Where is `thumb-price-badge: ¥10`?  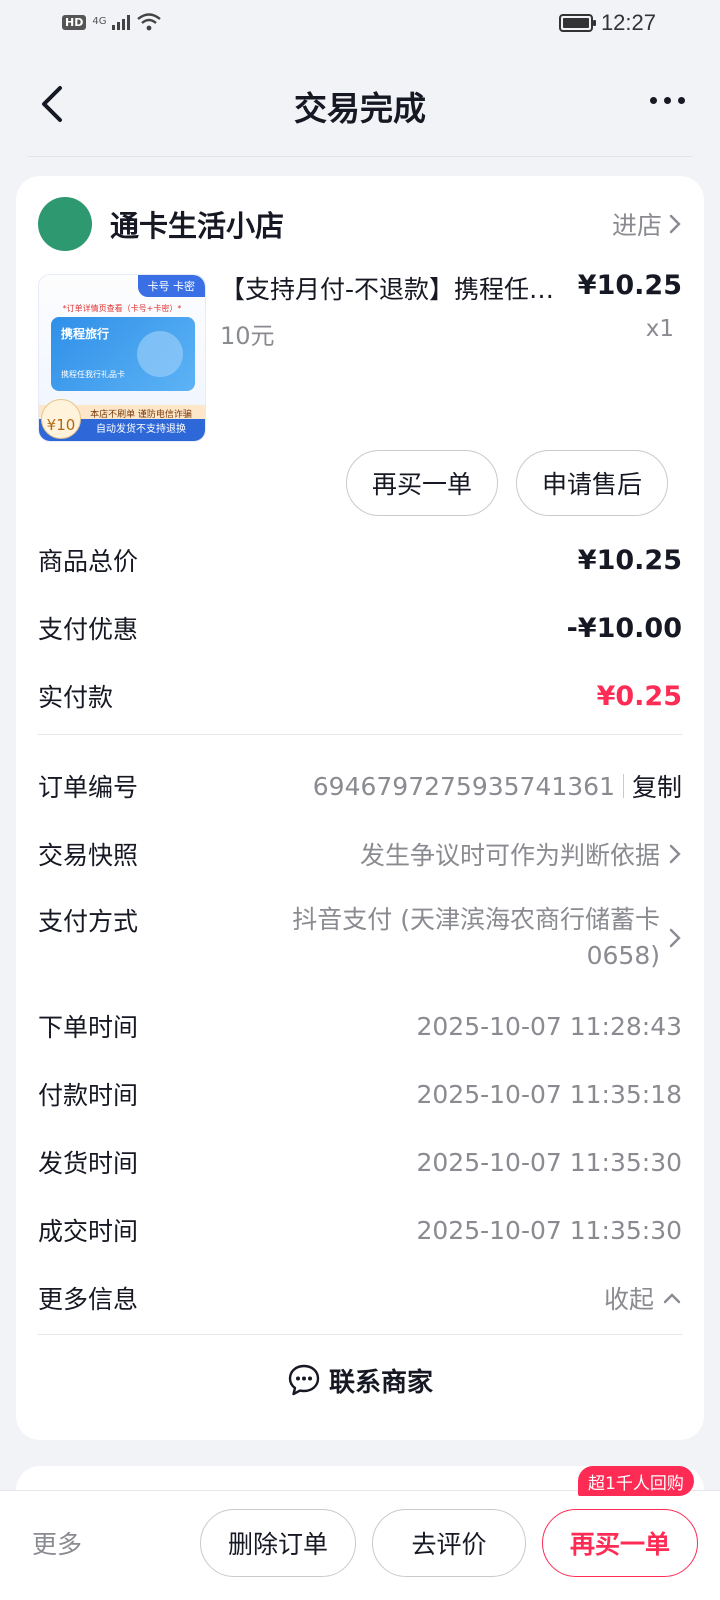 thumb-price-badge: ¥10 is located at coordinates (61, 419).